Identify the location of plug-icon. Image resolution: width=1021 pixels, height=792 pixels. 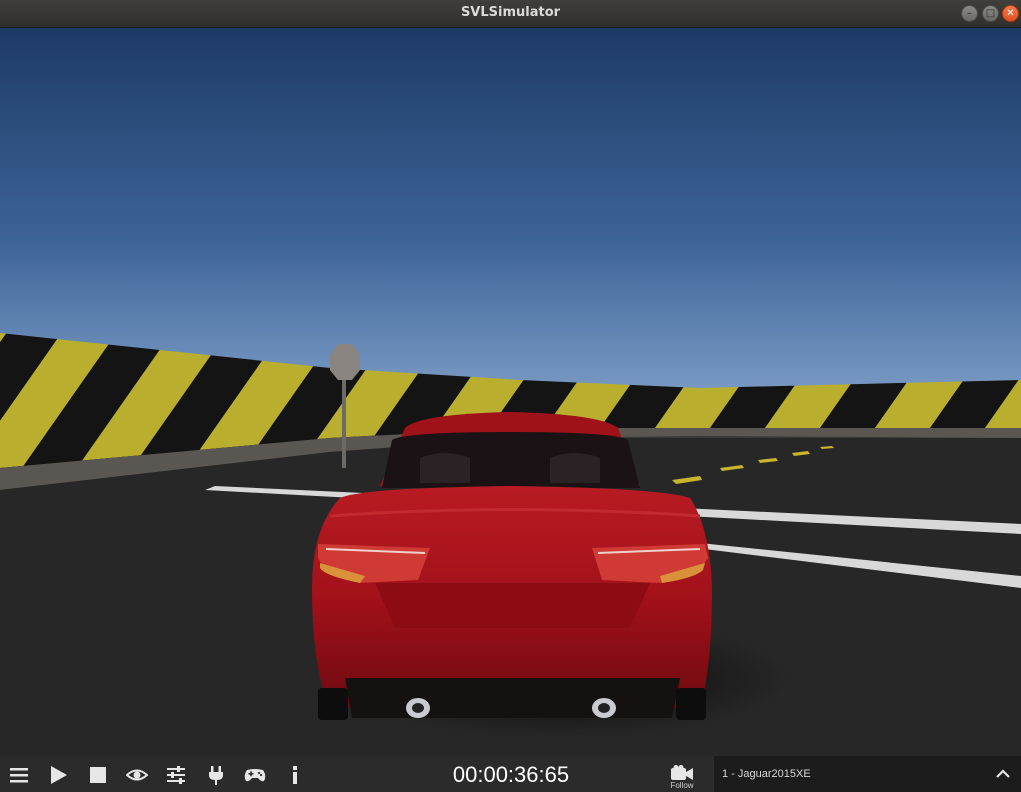
(216, 775).